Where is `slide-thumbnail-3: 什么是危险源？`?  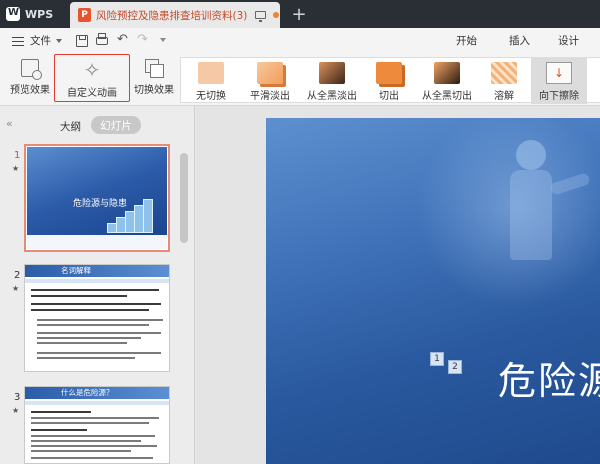 slide-thumbnail-3: 什么是危险源？ is located at coordinates (97, 425).